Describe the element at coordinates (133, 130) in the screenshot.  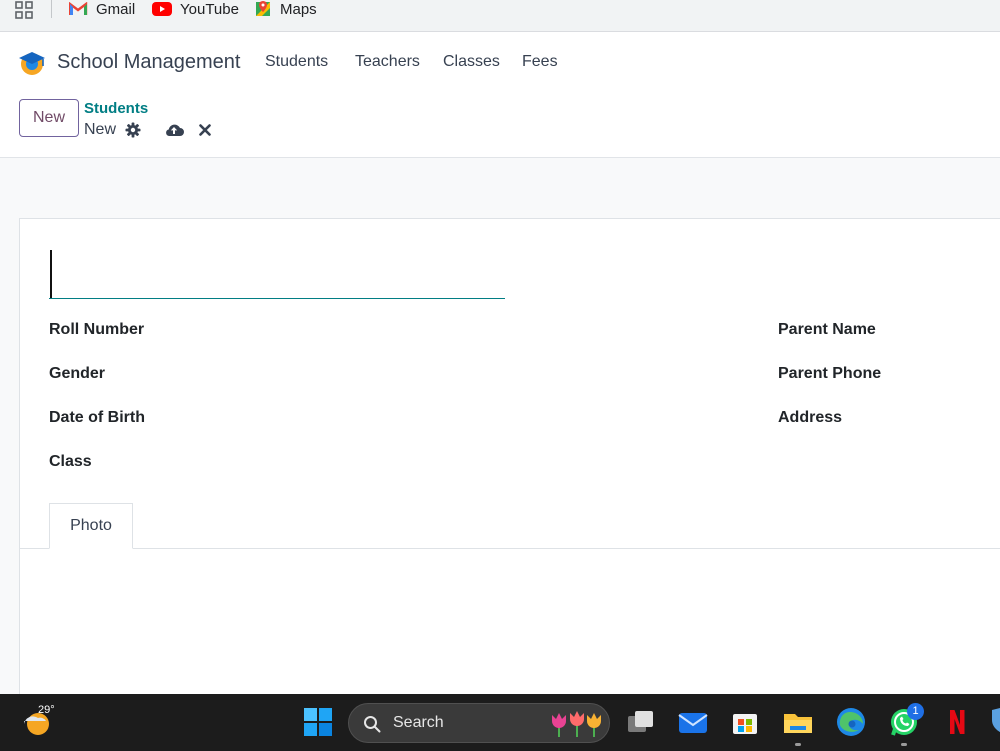
I see `gear-icon` at that location.